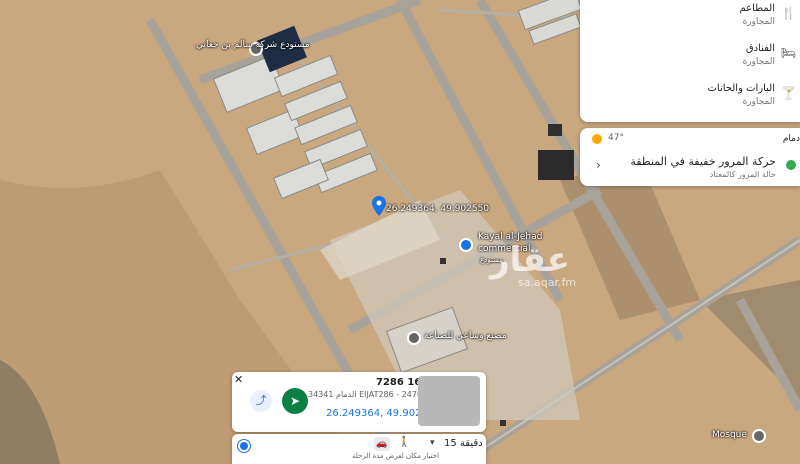 This screenshot has height=464, width=800. I want to click on location-pin-icon, so click(379, 208).